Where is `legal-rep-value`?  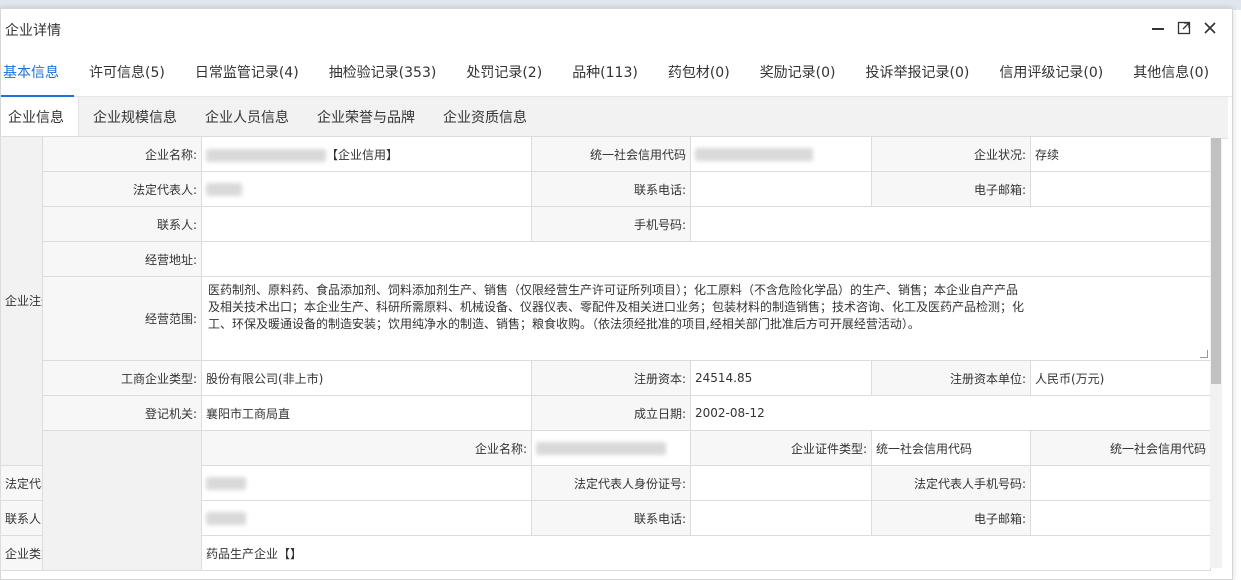
legal-rep-value is located at coordinates (366, 189).